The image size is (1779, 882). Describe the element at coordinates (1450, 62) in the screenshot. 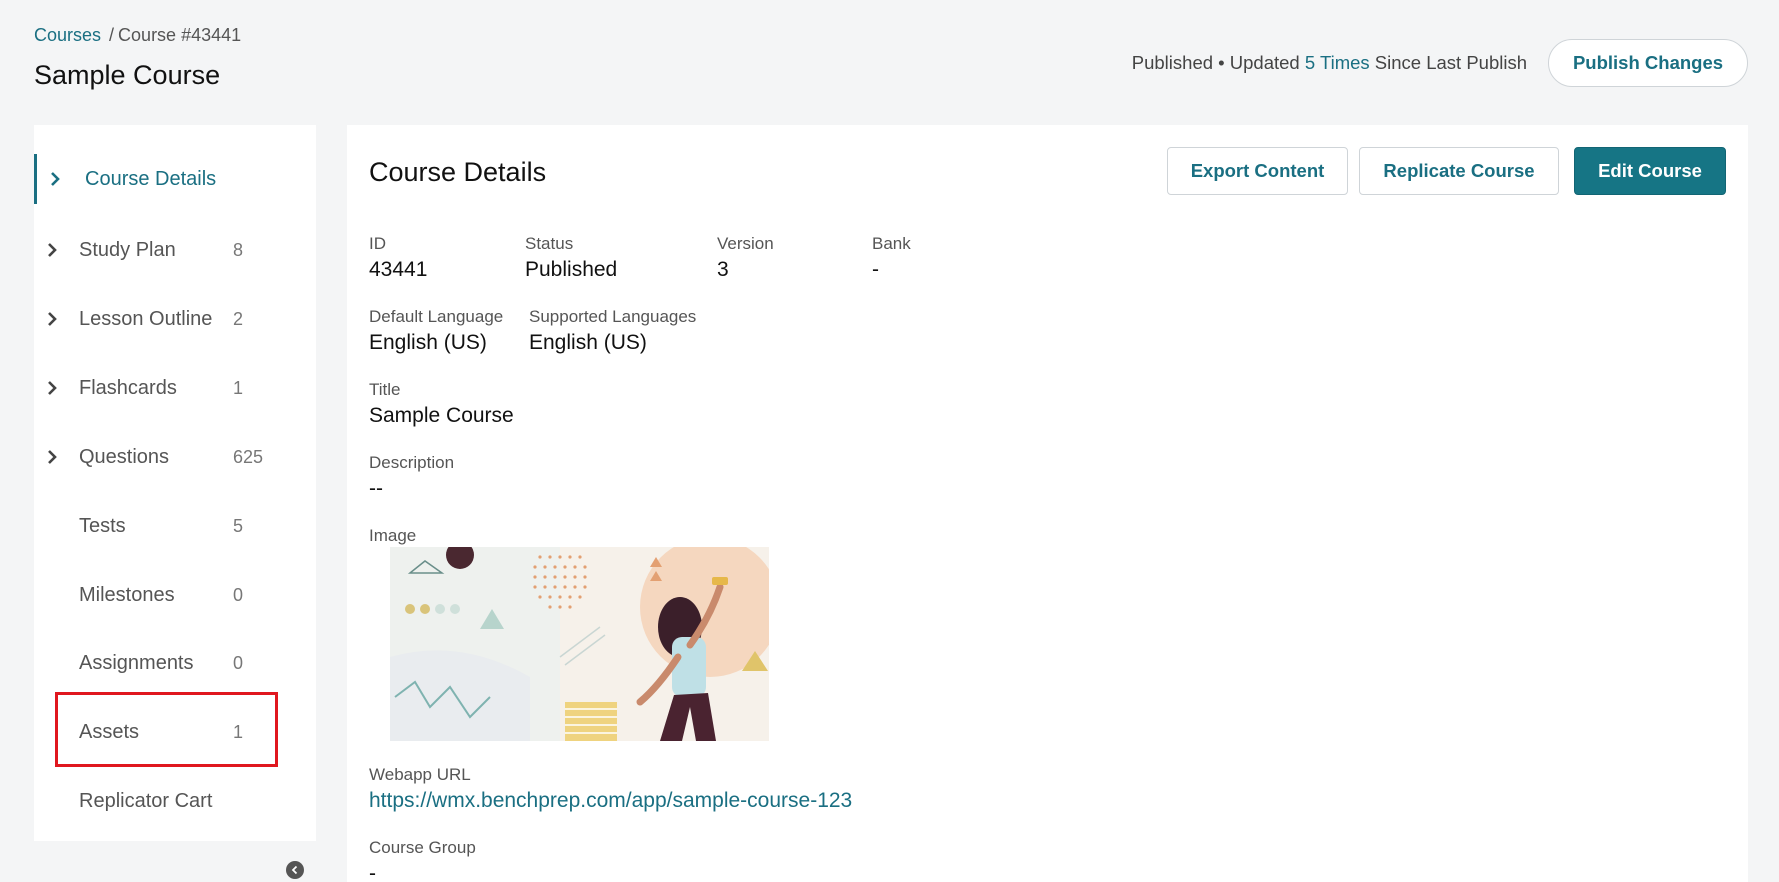

I see `publish-status-suffix: Since Last Publish` at that location.